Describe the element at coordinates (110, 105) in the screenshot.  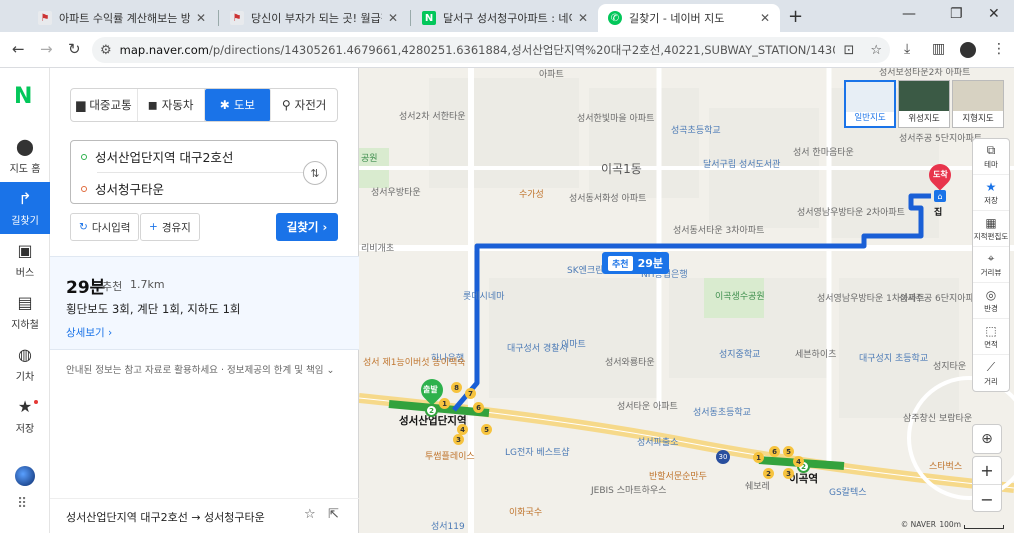
I see `mode-label: 대중교통` at that location.